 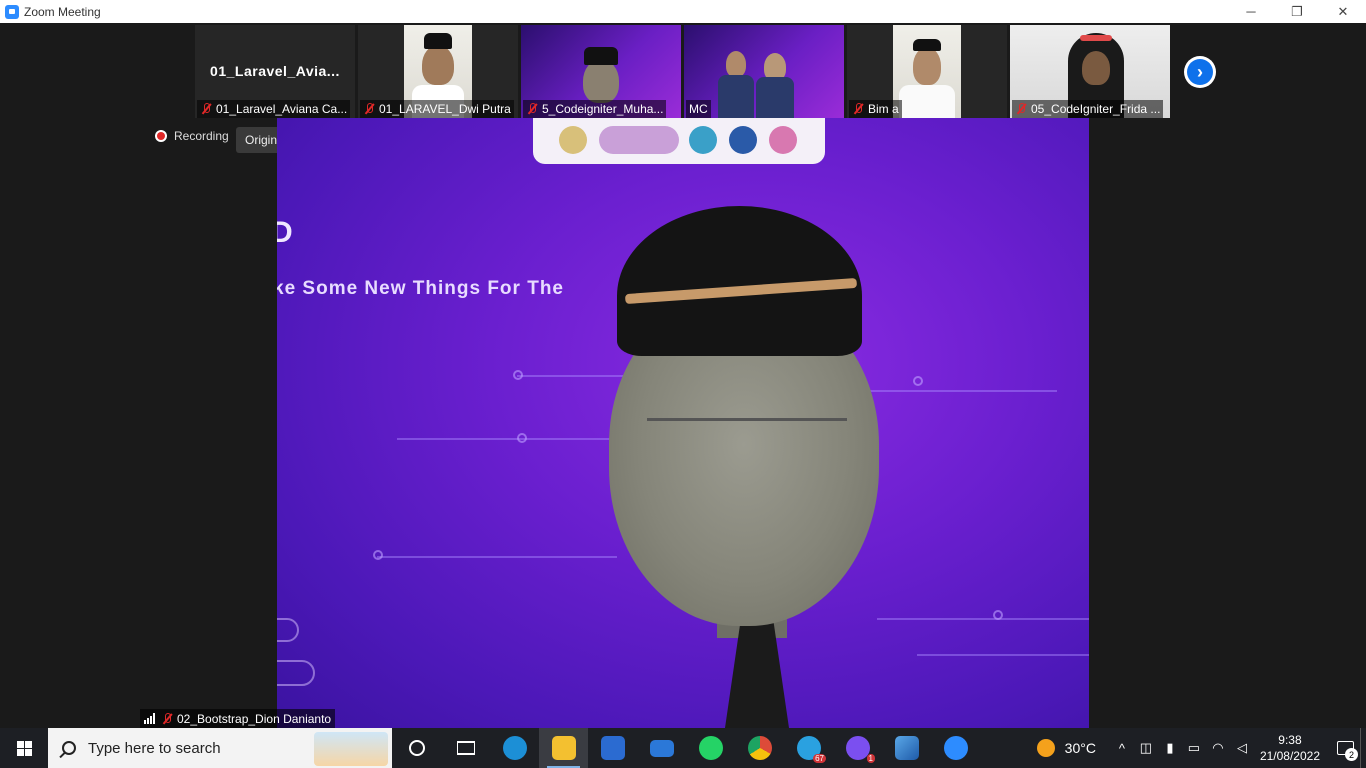 I want to click on taskbar-app-photos, so click(x=906, y=748).